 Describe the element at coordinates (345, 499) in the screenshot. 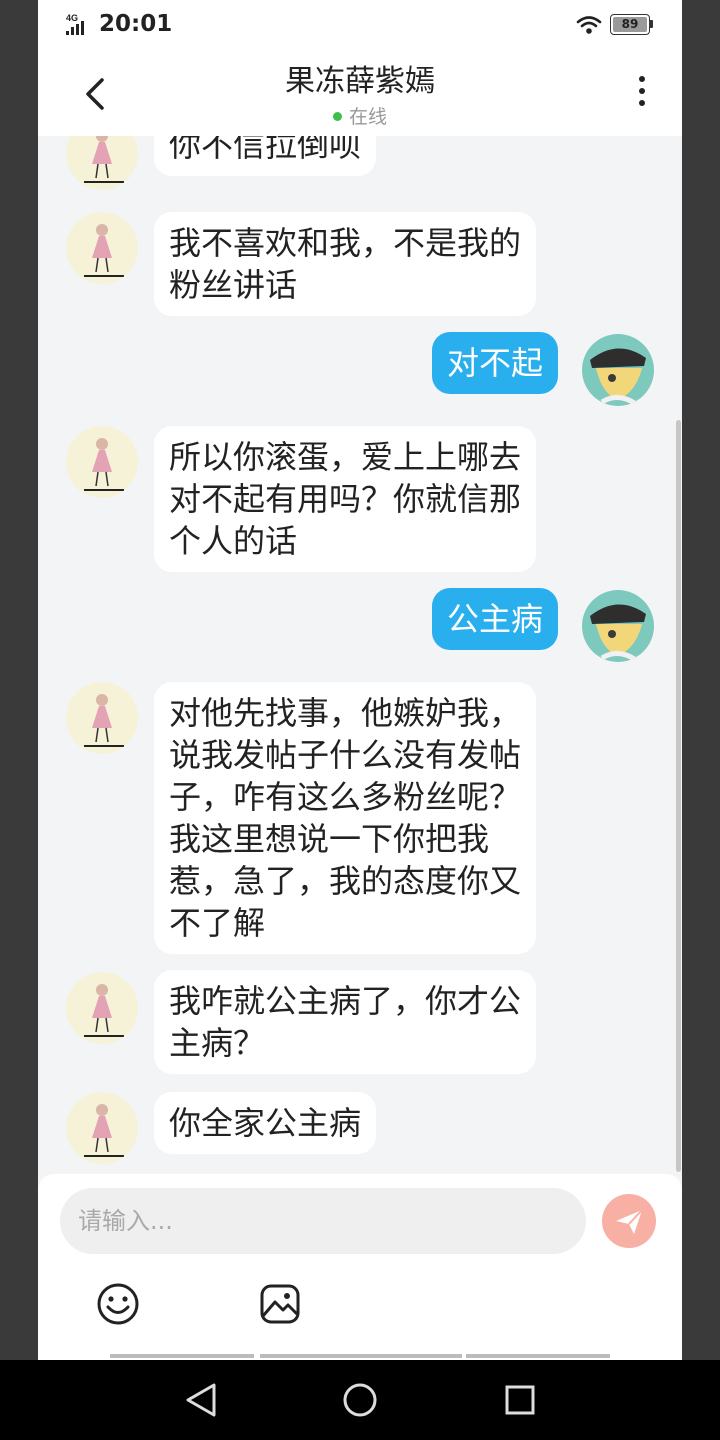

I see `message-bubble-incoming: 所以你滚蛋，爱上上哪去 对不起有用吗？你就信那 个人的话` at that location.